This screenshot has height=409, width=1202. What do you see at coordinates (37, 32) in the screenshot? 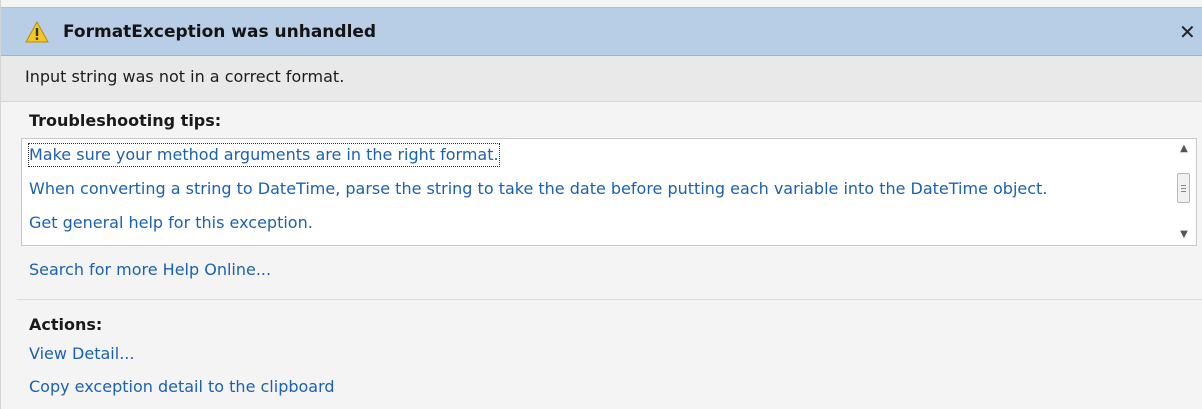
I see `warning-icon` at bounding box center [37, 32].